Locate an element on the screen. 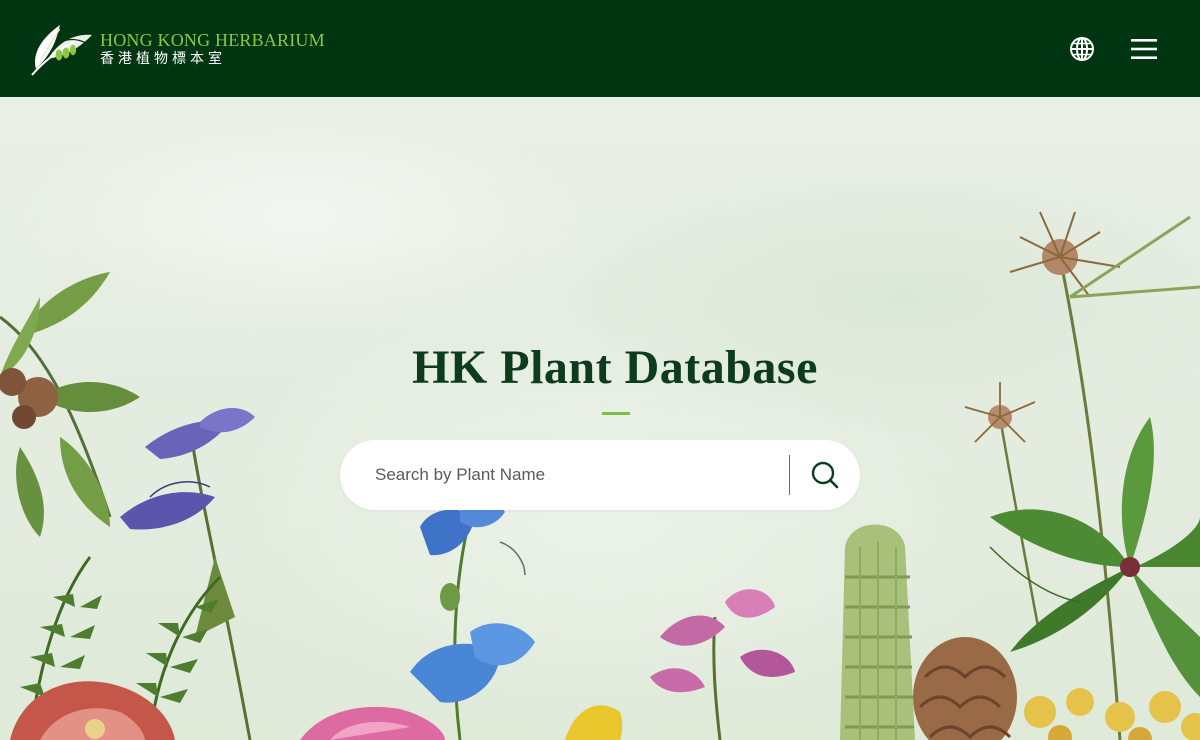 The width and height of the screenshot is (1200, 740). brand-name-english: HONG KONG HERBARIUM is located at coordinates (212, 40).